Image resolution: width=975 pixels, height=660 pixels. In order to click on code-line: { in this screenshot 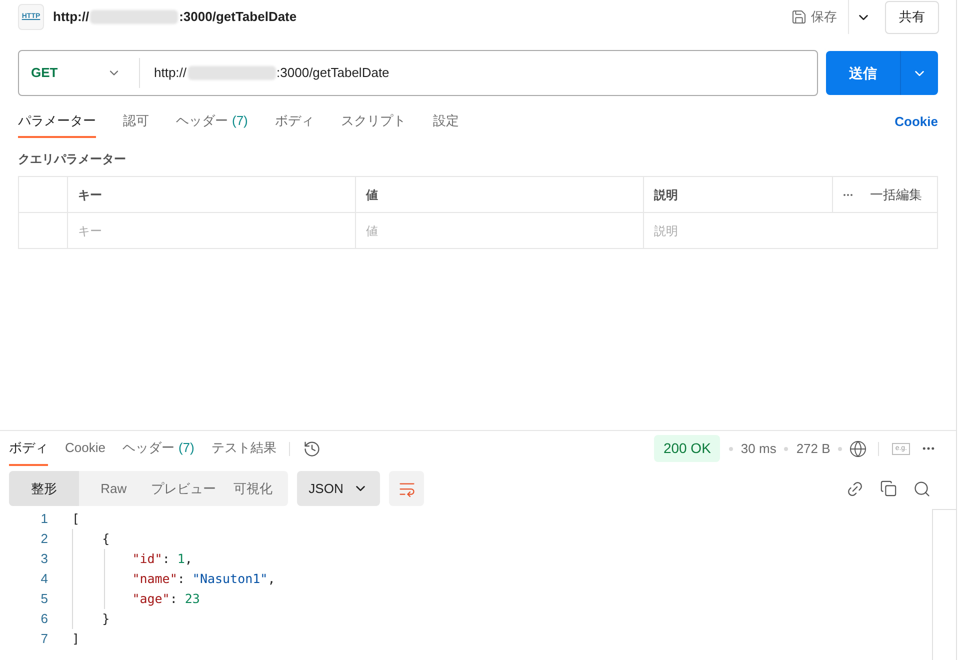, I will do `click(105, 539)`.